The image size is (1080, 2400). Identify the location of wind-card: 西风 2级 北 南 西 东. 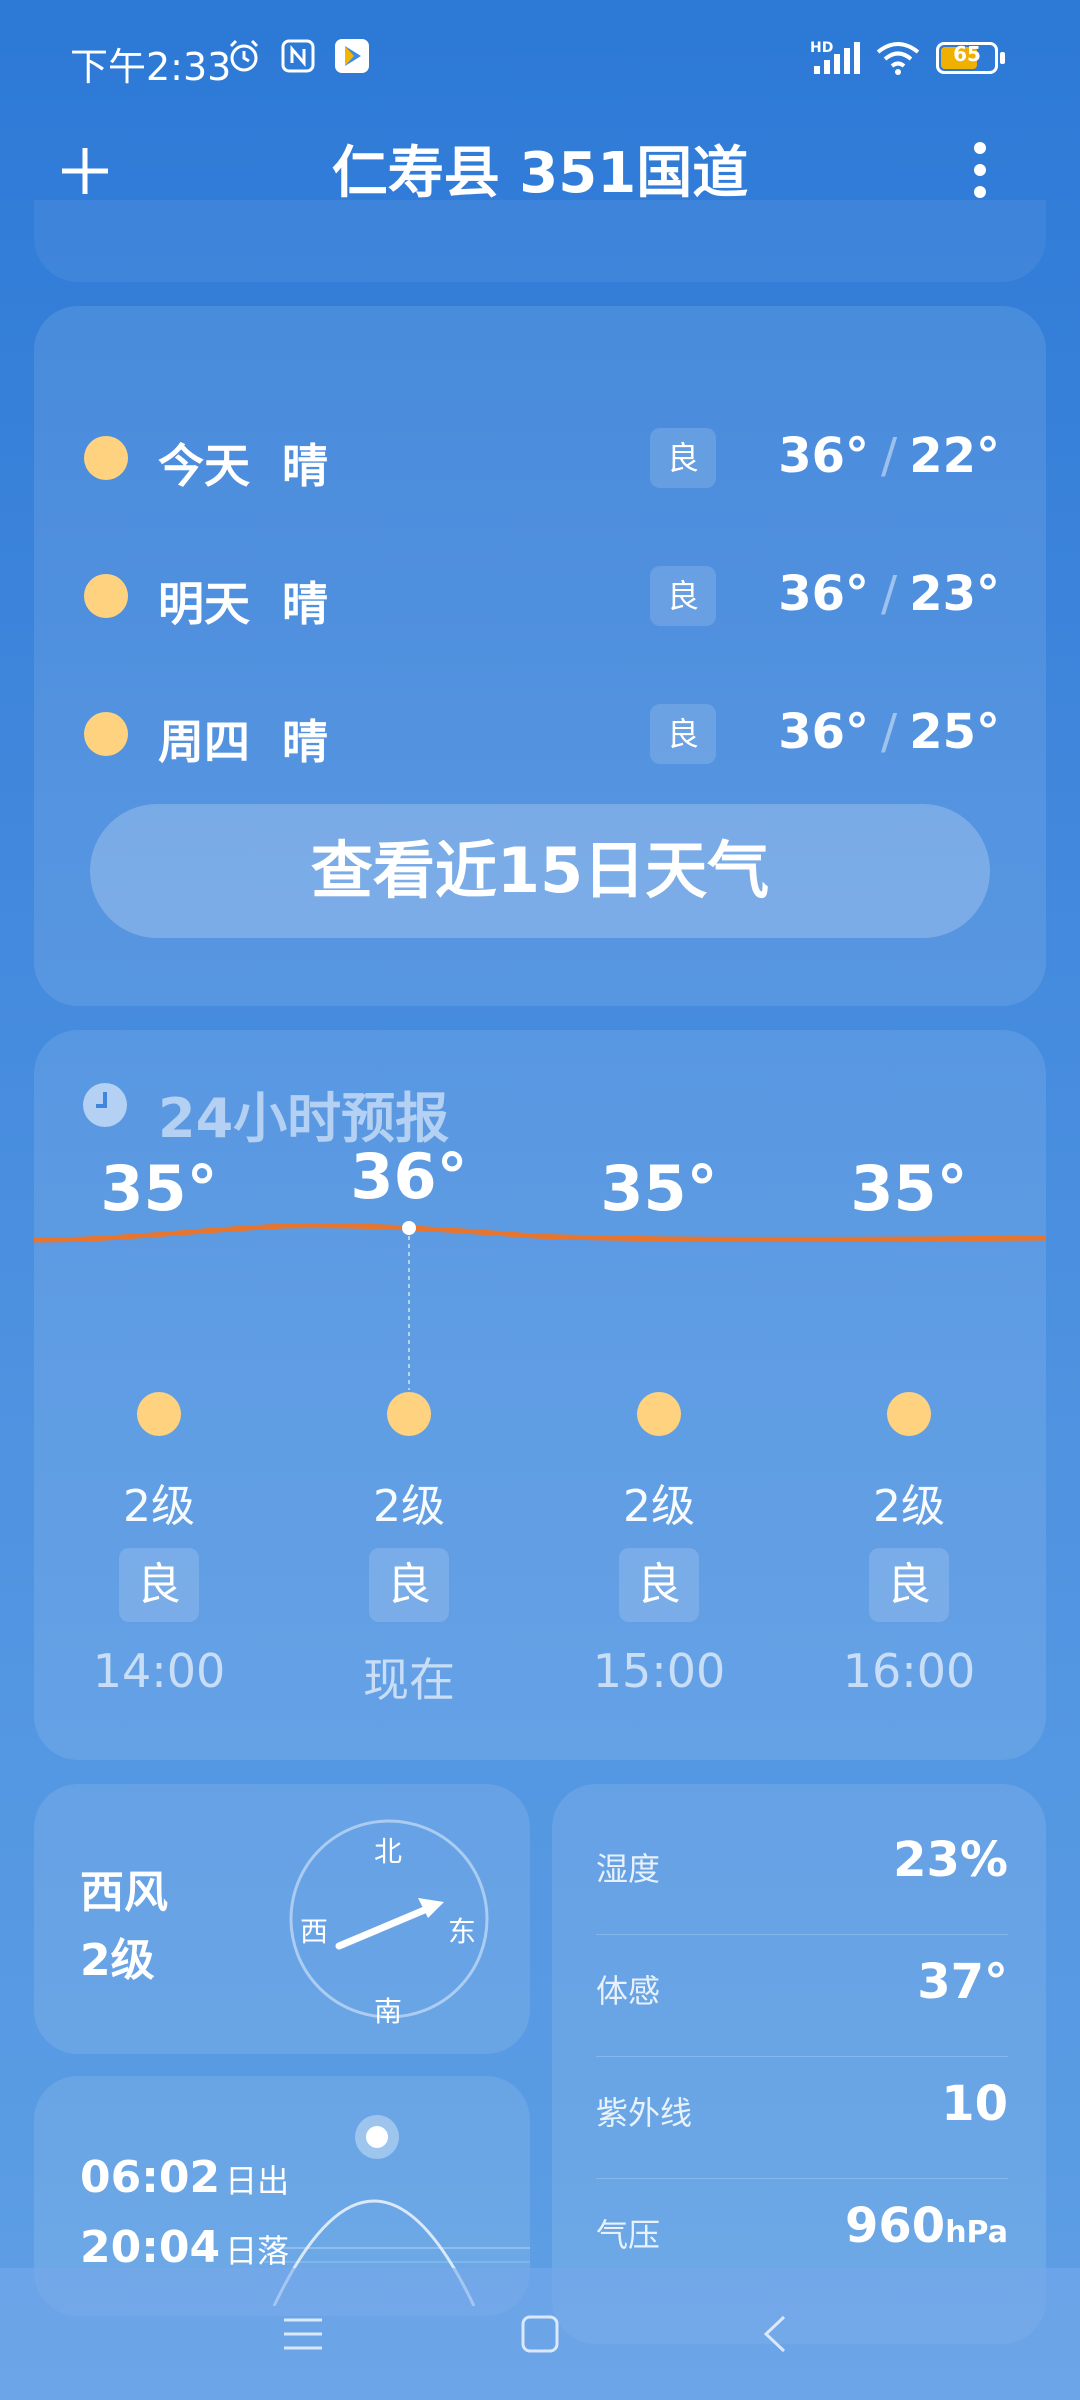
(282, 1919).